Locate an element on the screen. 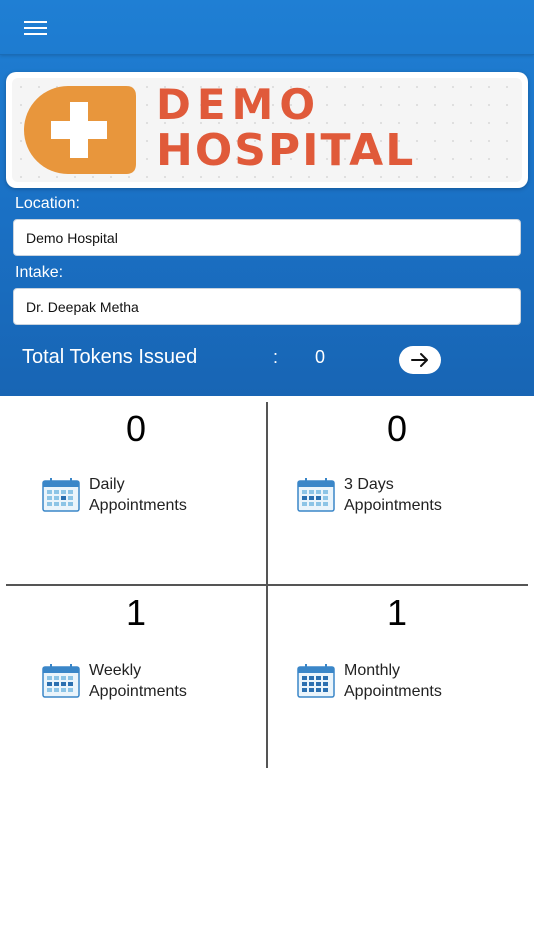 The image size is (534, 950). location-label: Location: is located at coordinates (47, 203).